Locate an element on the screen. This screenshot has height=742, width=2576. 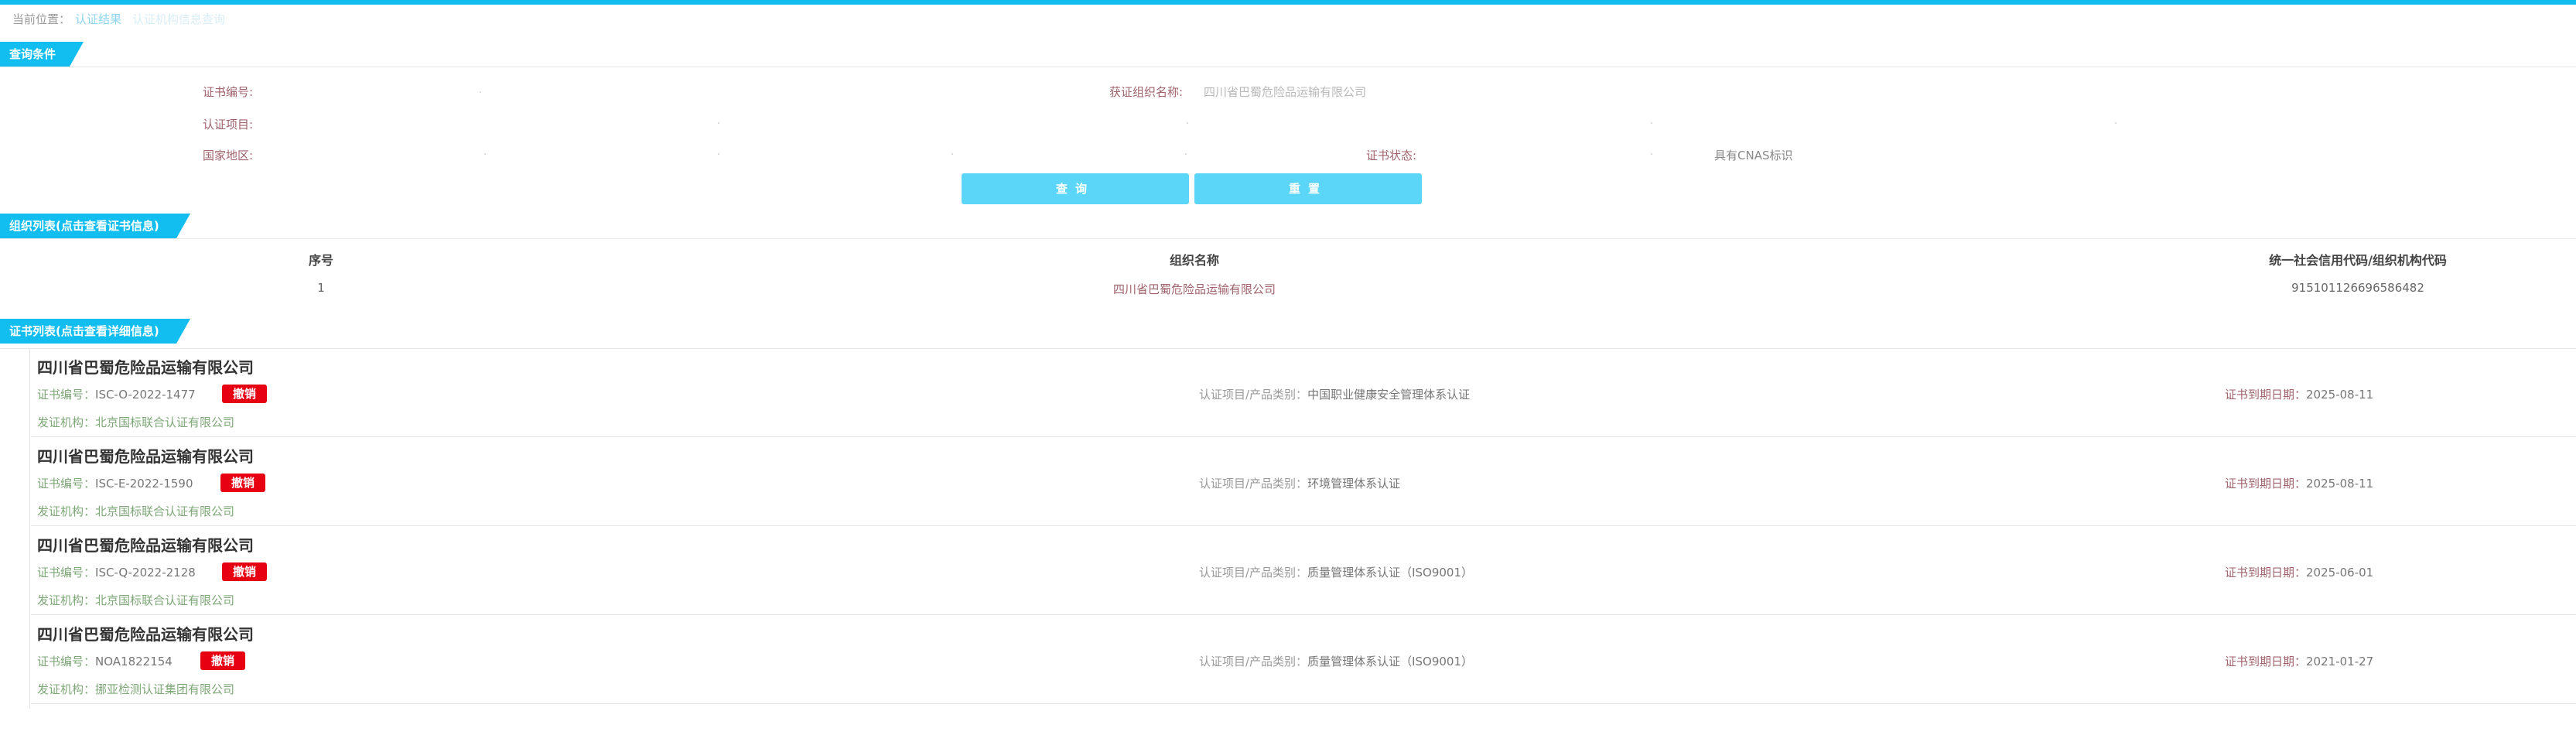
cert-list-section-title: 证书列表(点击查看详细信息) is located at coordinates (95, 332).